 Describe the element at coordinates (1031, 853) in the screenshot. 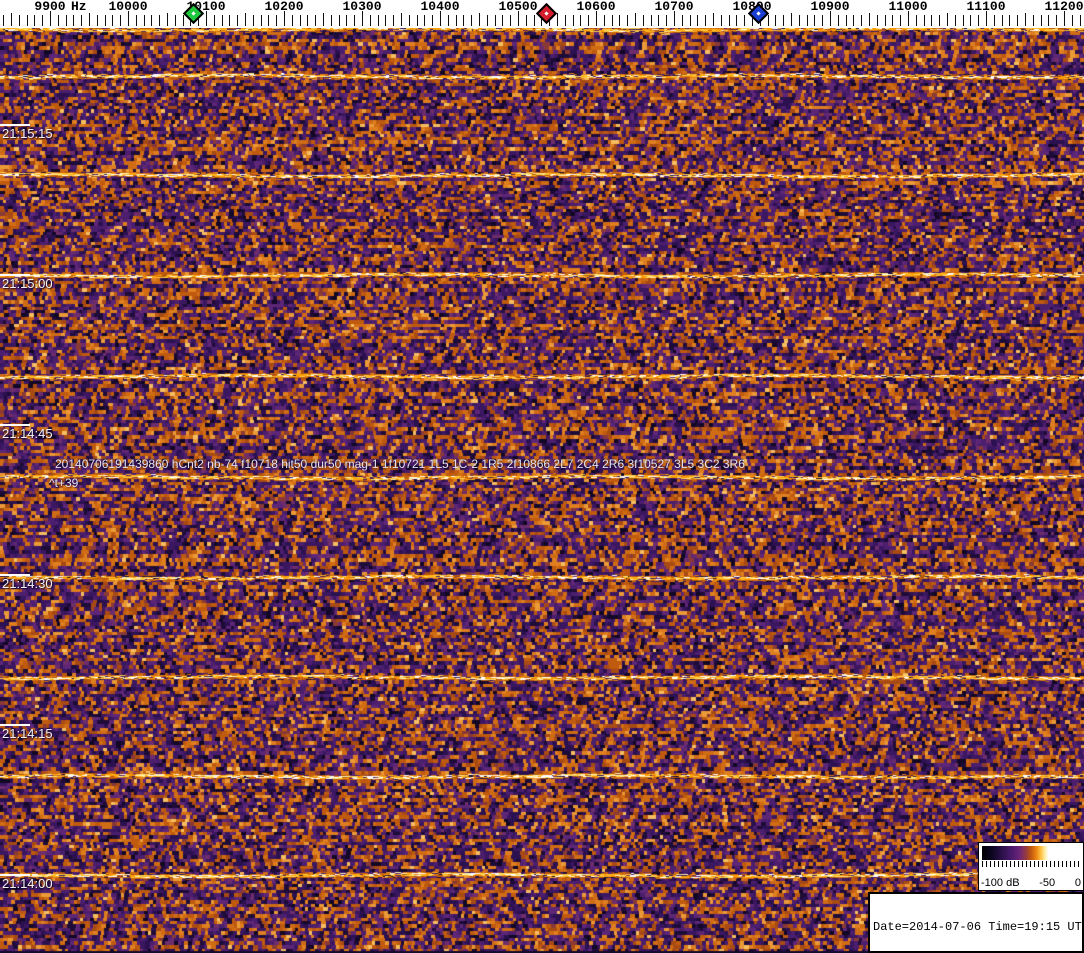

I see `colorbar-gradient` at that location.